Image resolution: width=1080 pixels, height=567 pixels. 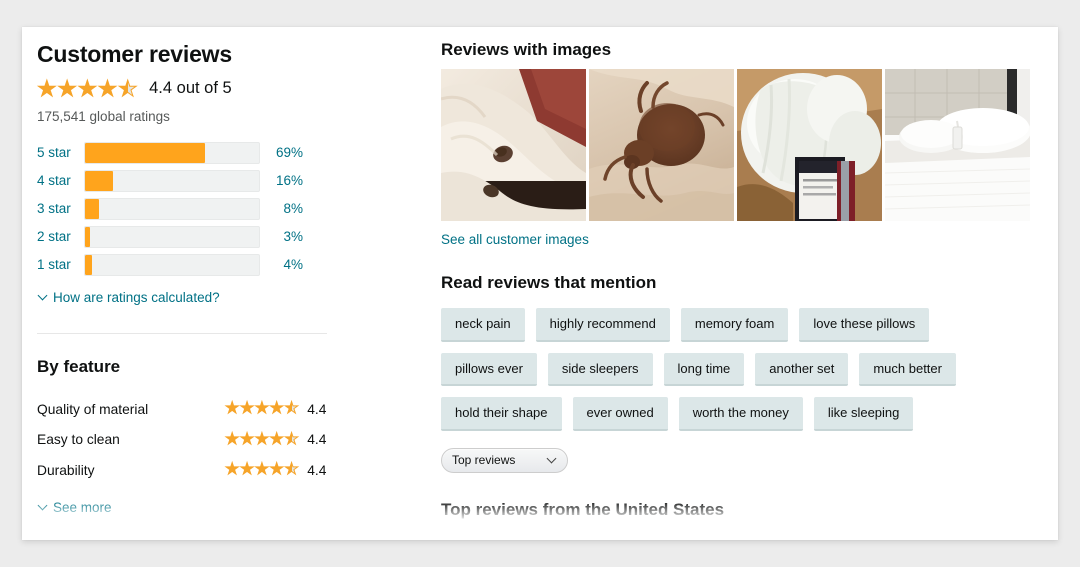 What do you see at coordinates (740, 414) in the screenshot?
I see `review-keyword-tag: worth the money` at bounding box center [740, 414].